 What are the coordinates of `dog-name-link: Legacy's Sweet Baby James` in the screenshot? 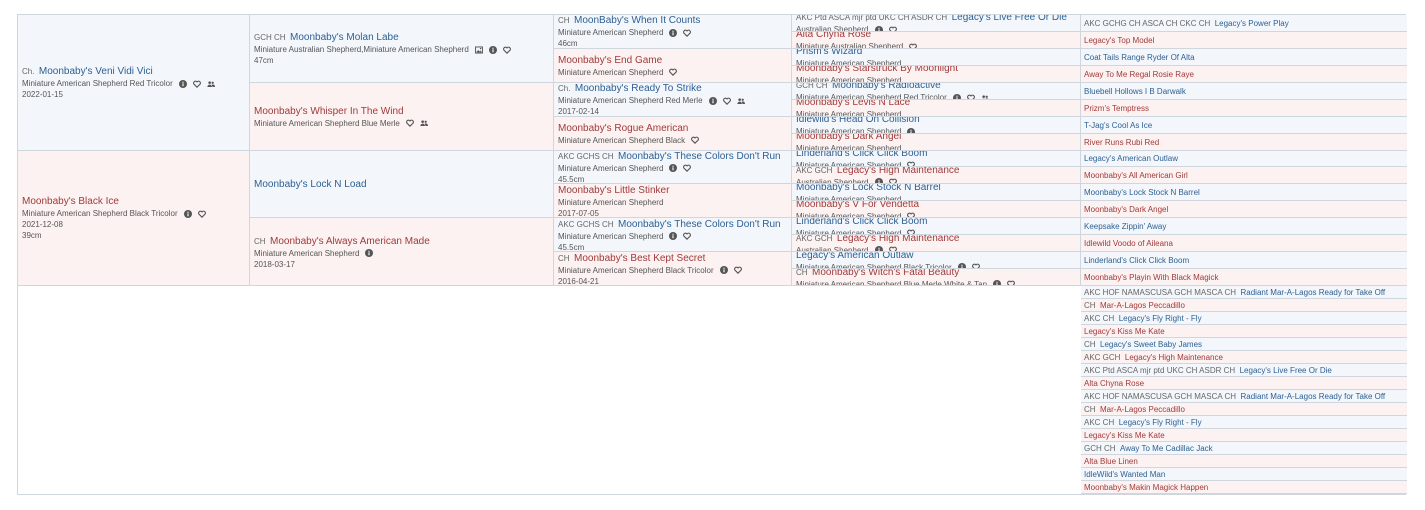 It's located at (1151, 344).